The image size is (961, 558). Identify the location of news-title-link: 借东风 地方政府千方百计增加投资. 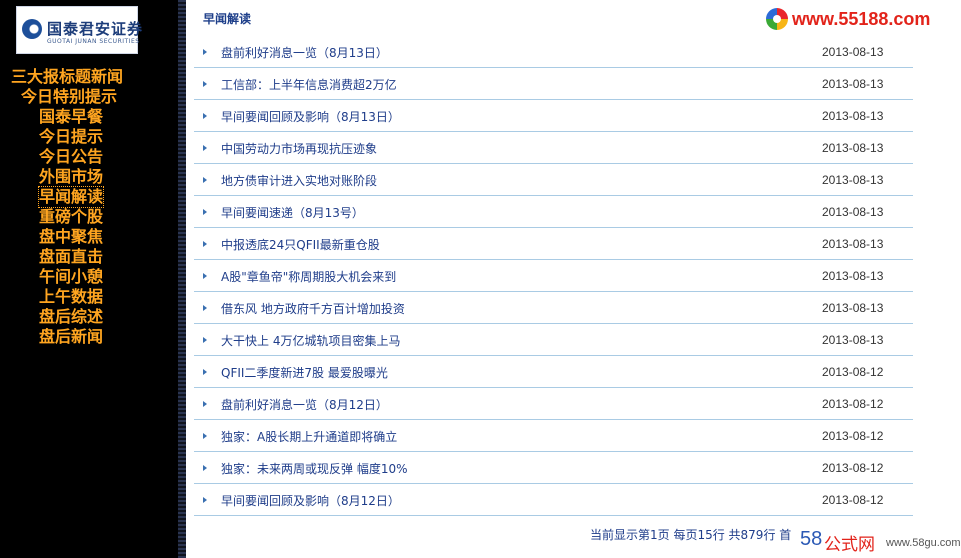
(313, 308).